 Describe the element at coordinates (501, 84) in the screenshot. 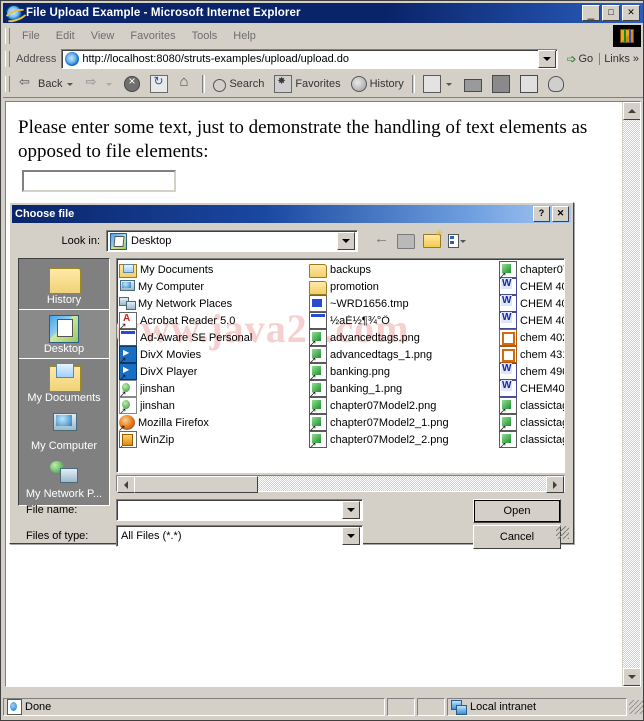

I see `edit-button` at that location.